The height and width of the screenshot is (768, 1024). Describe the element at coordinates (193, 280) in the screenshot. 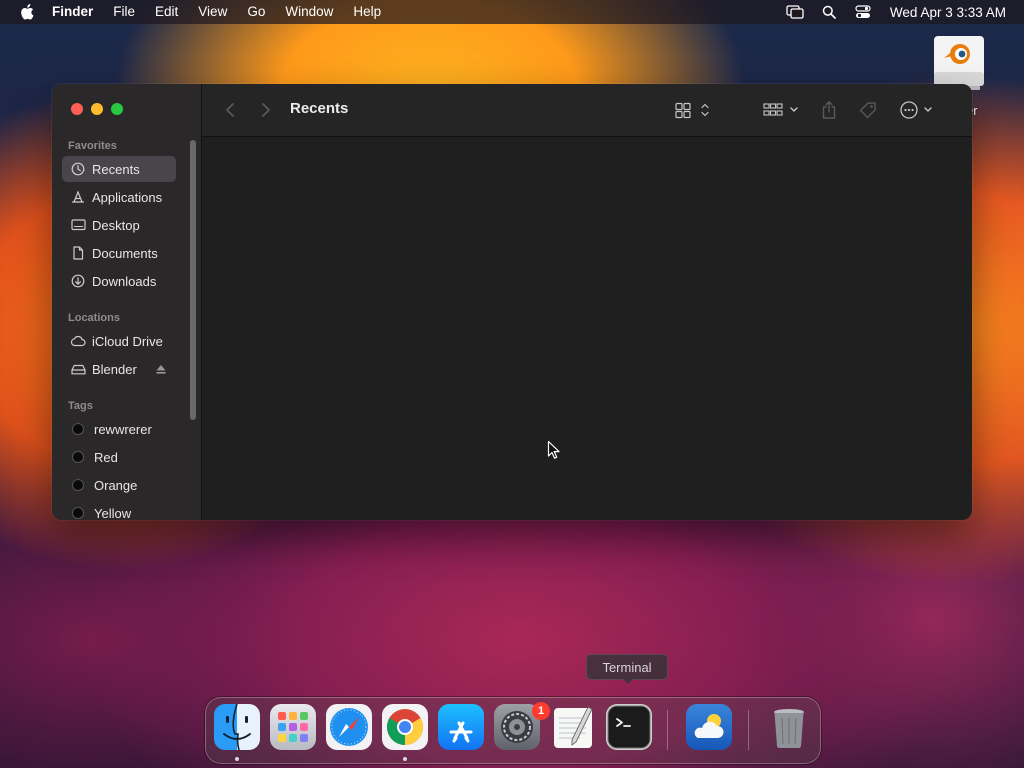

I see `sidebar-scrollbar` at that location.